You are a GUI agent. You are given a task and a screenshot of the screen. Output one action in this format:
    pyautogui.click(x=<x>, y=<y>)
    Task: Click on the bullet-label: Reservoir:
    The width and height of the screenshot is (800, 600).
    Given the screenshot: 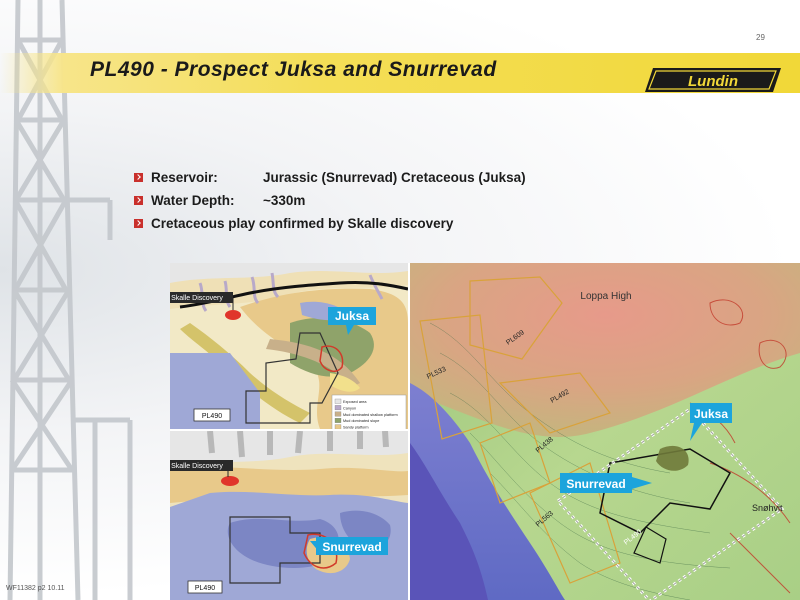 What is the action you would take?
    pyautogui.click(x=184, y=177)
    